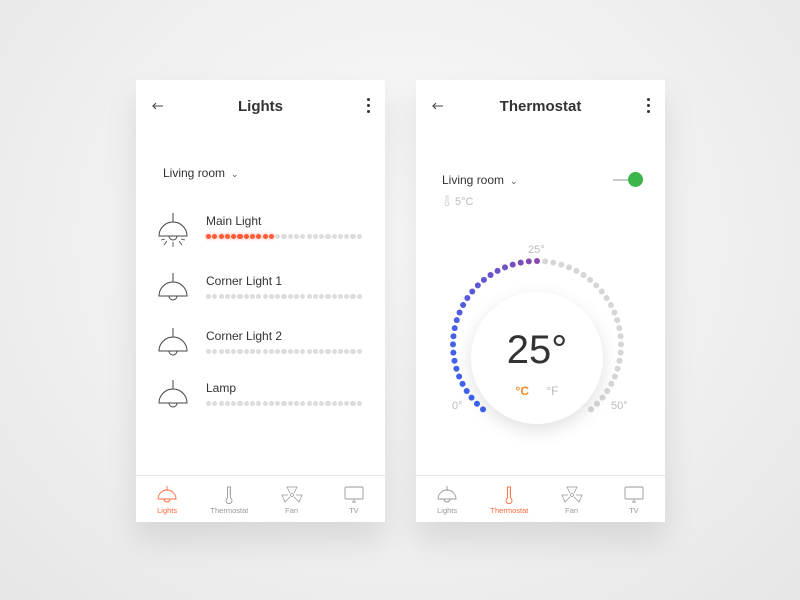  Describe the element at coordinates (537, 358) in the screenshot. I see `dial-center: 25° °C °F` at that location.